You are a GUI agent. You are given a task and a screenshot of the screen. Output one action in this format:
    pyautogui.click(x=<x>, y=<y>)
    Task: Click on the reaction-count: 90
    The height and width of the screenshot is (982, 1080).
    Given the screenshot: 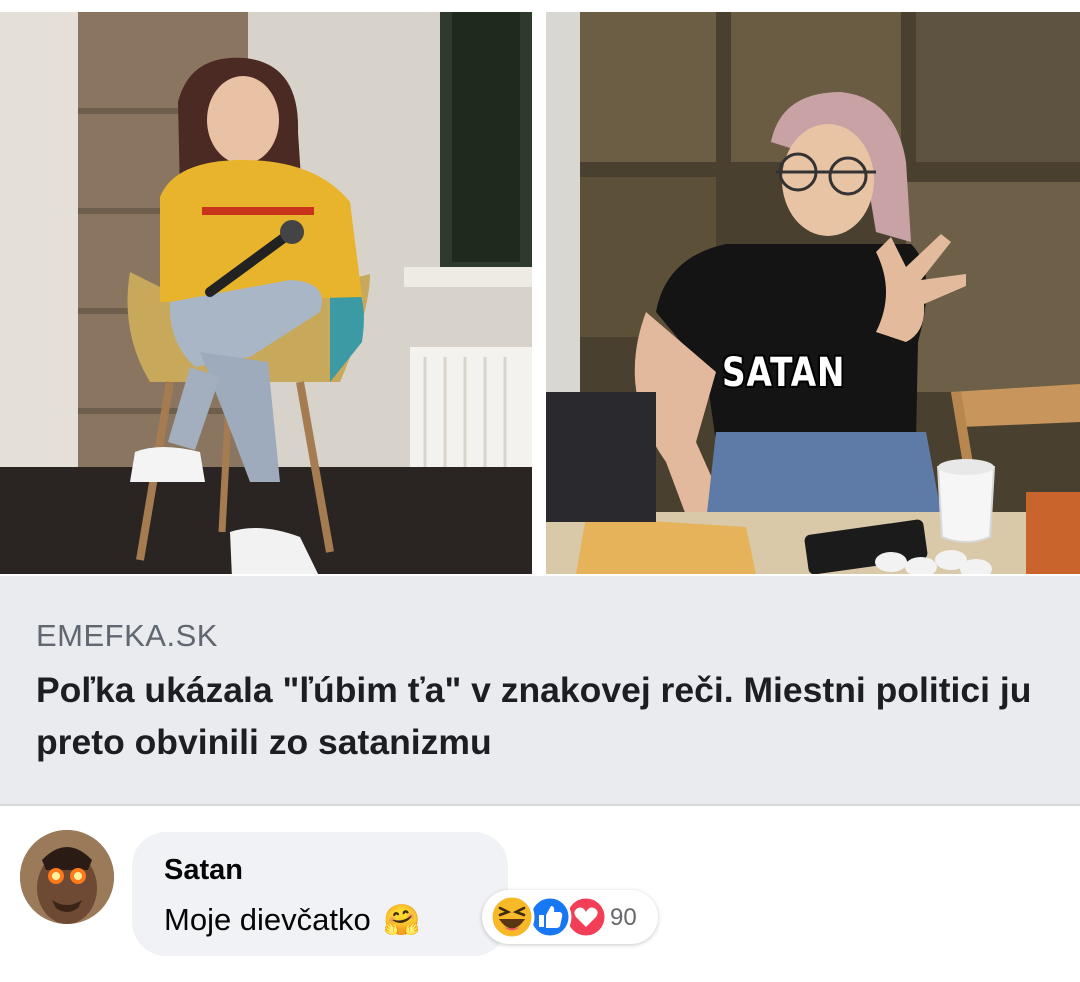 What is the action you would take?
    pyautogui.click(x=623, y=917)
    